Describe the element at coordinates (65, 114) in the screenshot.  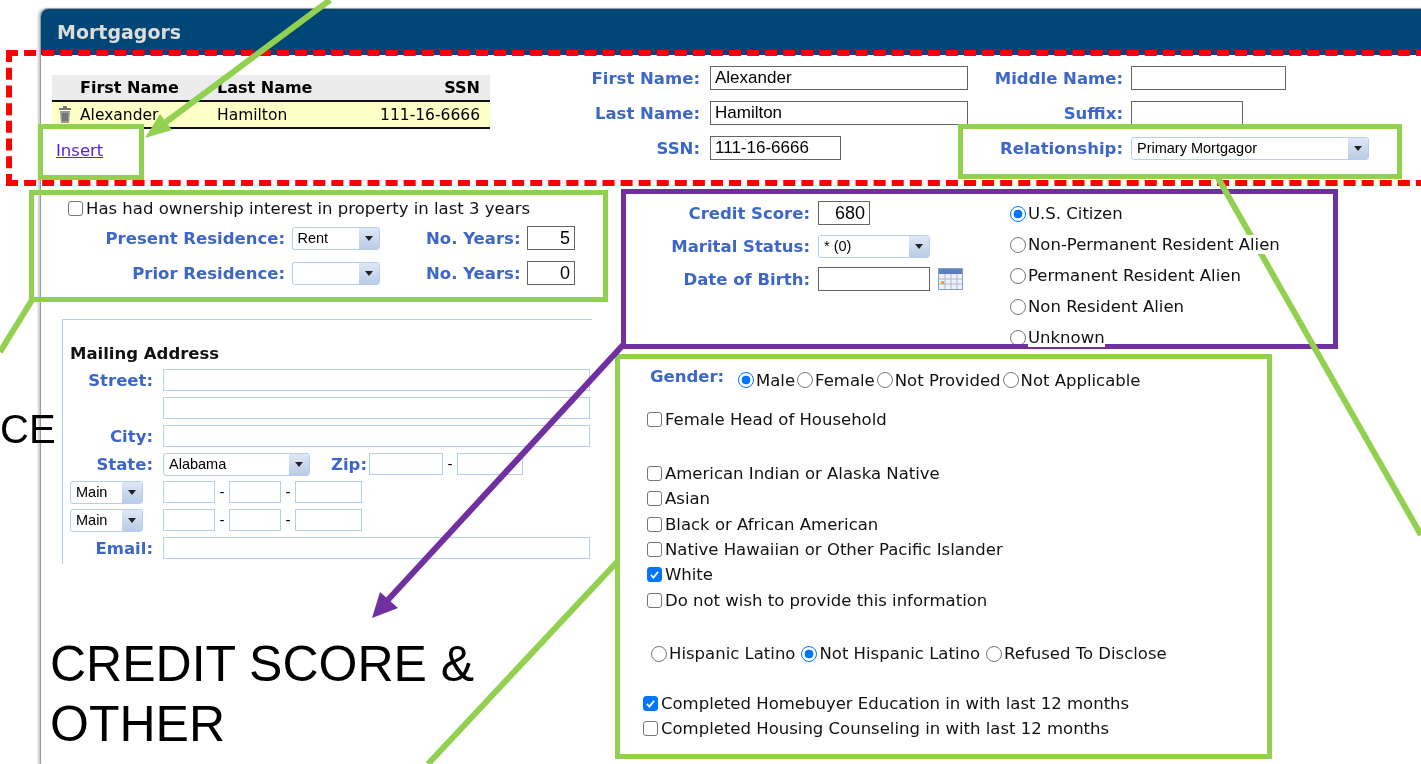
I see `trash-icon` at that location.